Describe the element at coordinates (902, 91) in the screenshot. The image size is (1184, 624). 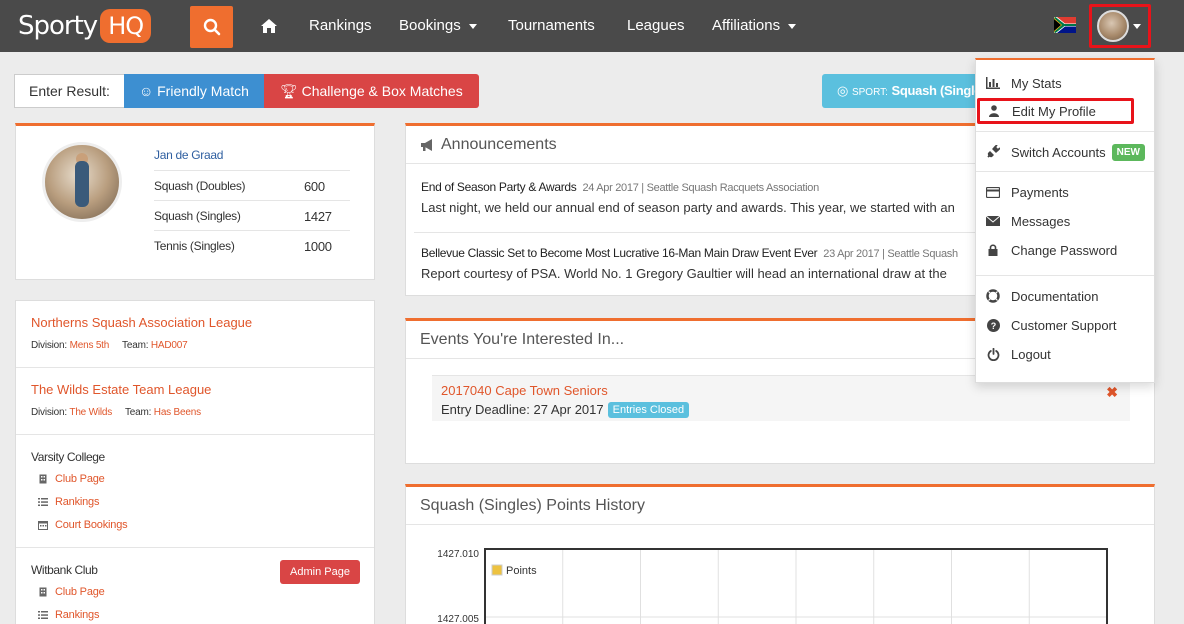
I see `sport-selector: ◎ SPORT: Squash (Singles)` at that location.